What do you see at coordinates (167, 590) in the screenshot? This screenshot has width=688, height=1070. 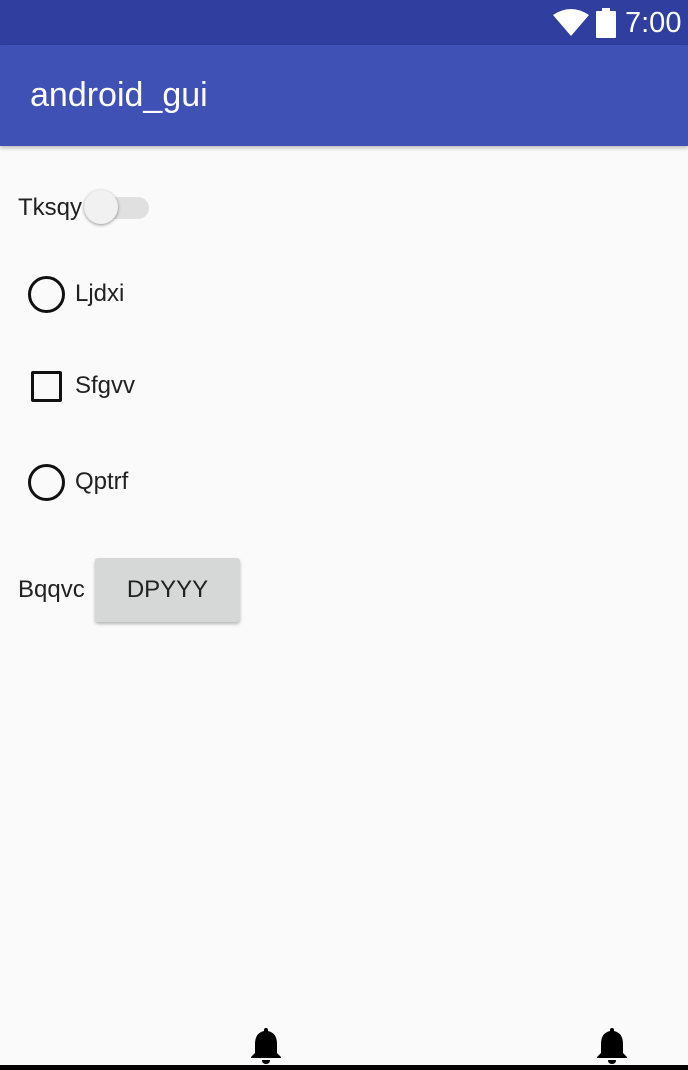 I see `action-button: DPYYY` at bounding box center [167, 590].